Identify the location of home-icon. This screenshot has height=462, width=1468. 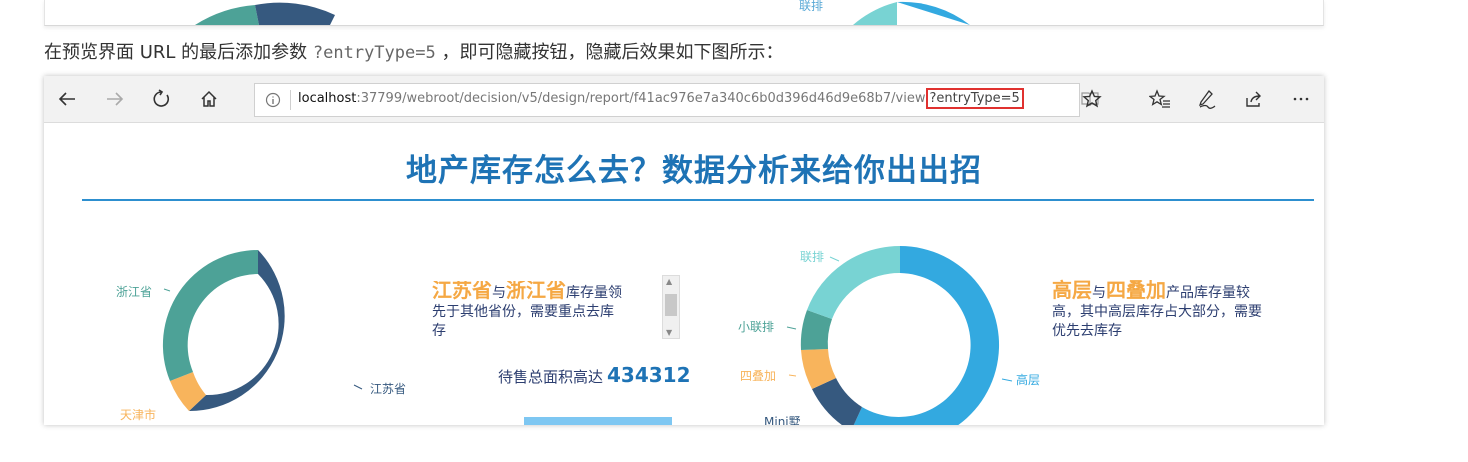
(209, 99).